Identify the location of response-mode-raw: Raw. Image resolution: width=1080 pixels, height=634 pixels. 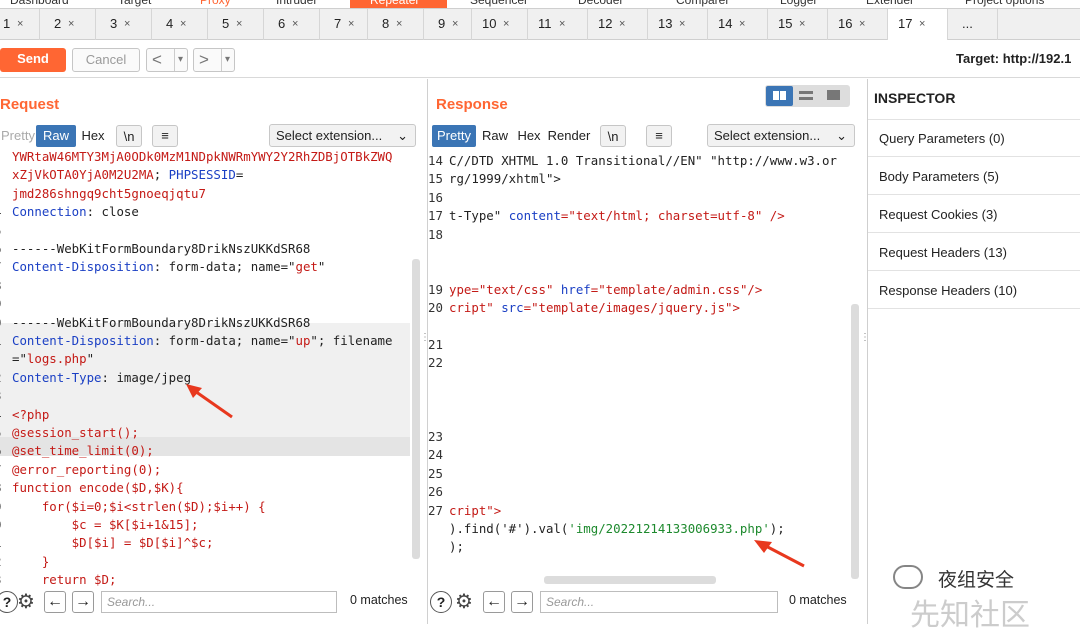
(495, 136).